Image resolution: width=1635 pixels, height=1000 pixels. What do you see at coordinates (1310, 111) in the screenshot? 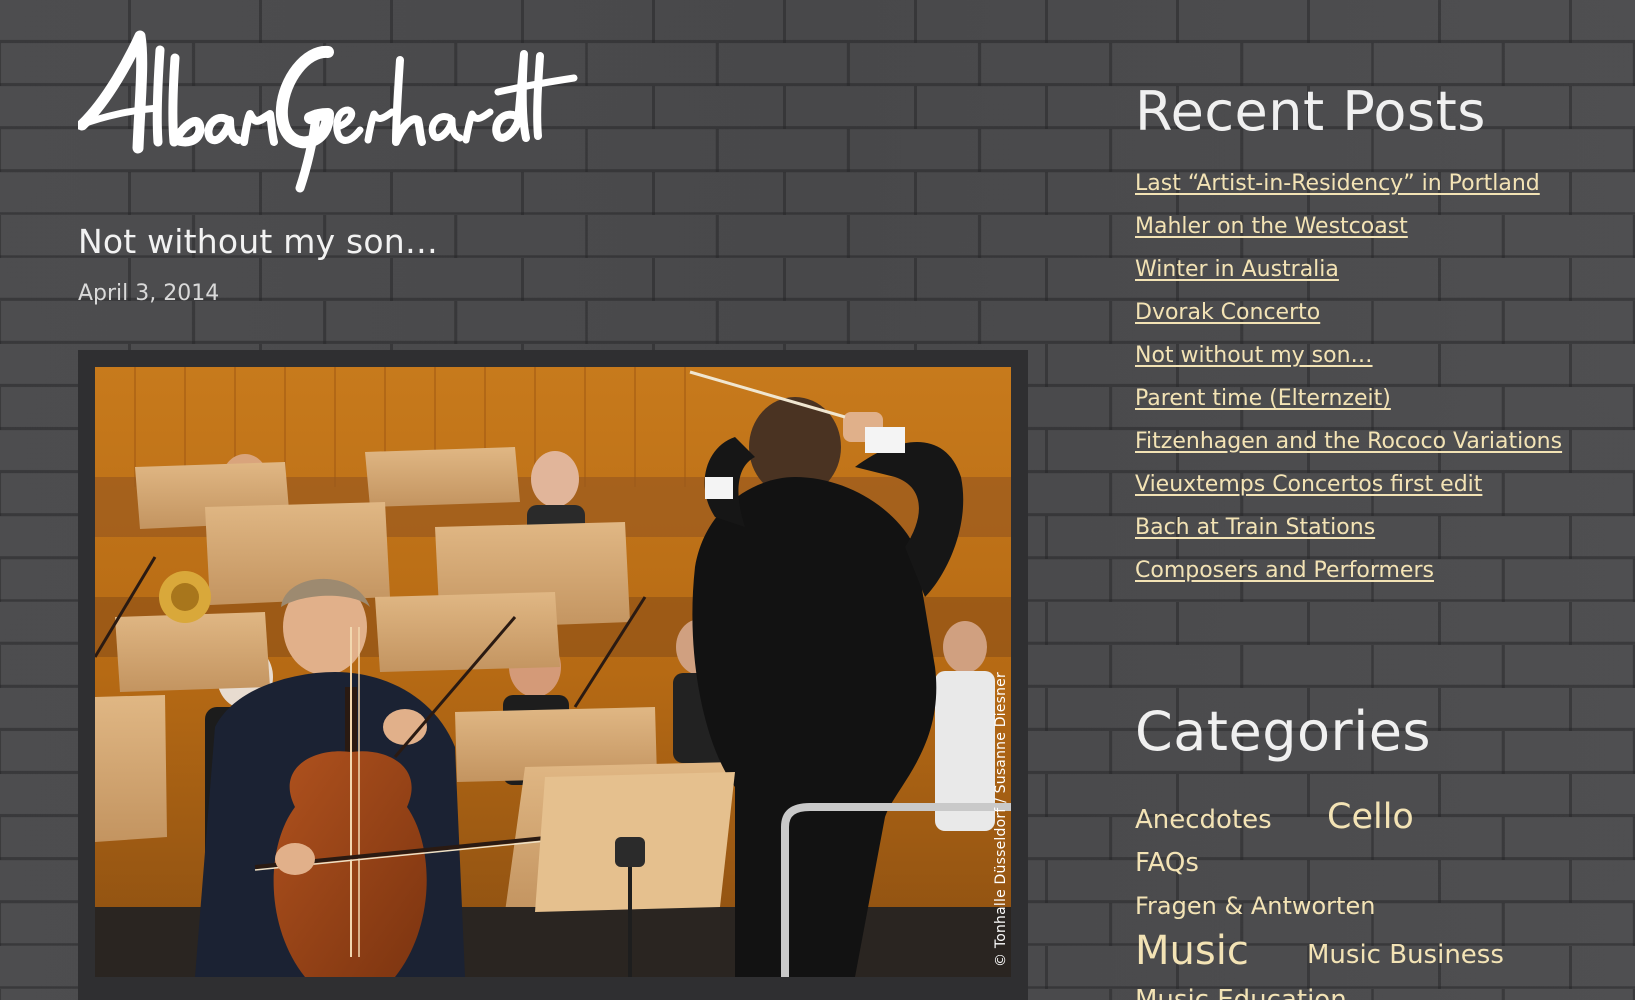
I see `recent-posts-title: Recent Posts` at bounding box center [1310, 111].